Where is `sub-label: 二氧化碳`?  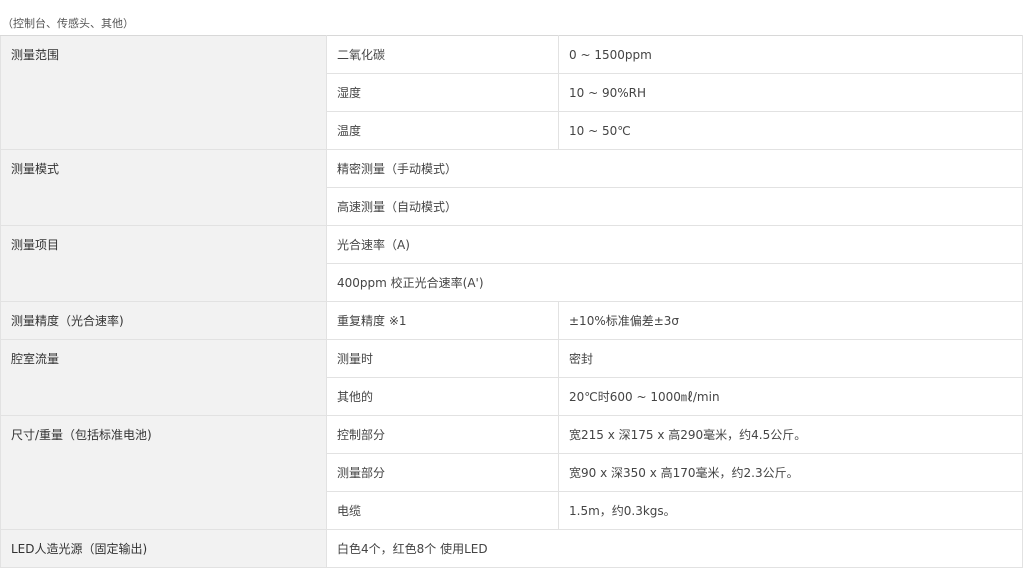 sub-label: 二氧化碳 is located at coordinates (442, 54).